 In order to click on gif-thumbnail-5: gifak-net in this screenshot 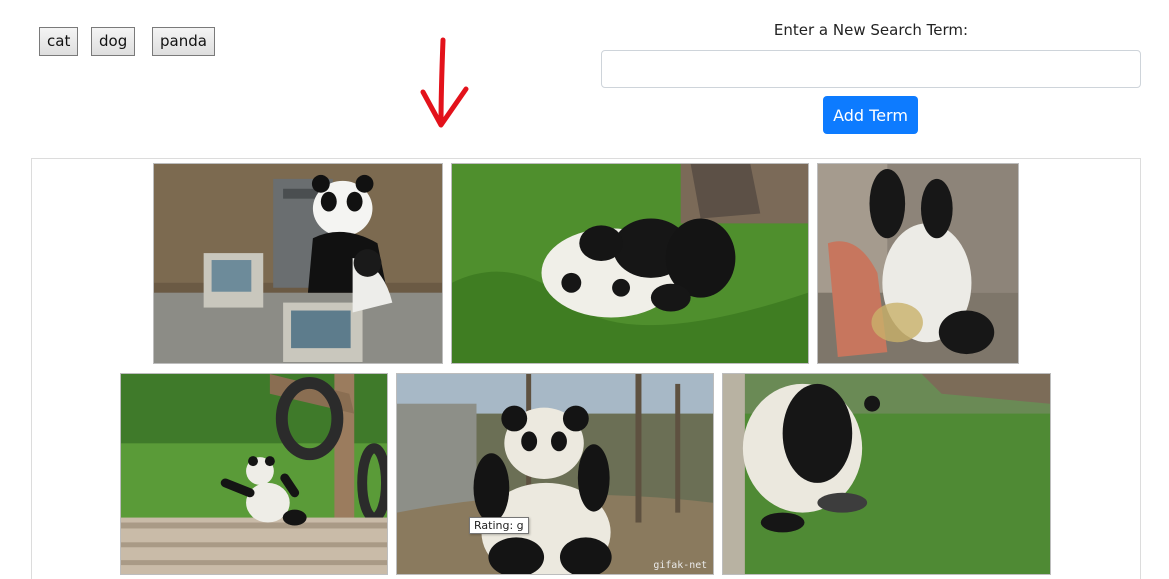, I will do `click(555, 474)`.